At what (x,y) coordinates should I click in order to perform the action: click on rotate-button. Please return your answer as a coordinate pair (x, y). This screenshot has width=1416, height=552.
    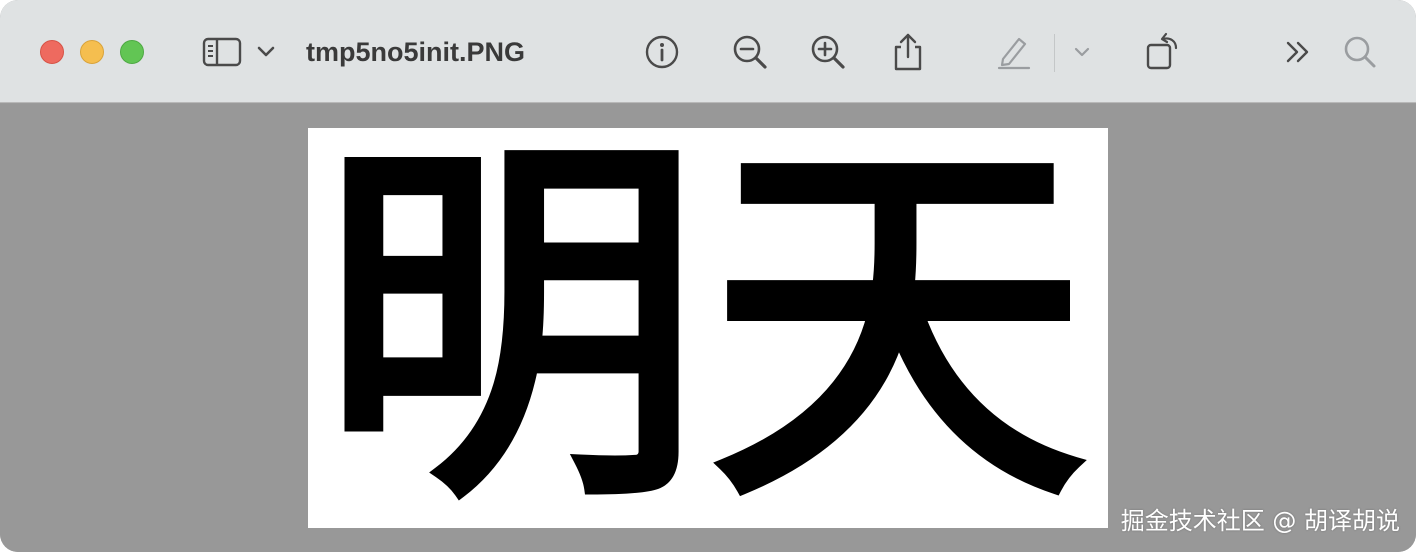
    Looking at the image, I should click on (1162, 52).